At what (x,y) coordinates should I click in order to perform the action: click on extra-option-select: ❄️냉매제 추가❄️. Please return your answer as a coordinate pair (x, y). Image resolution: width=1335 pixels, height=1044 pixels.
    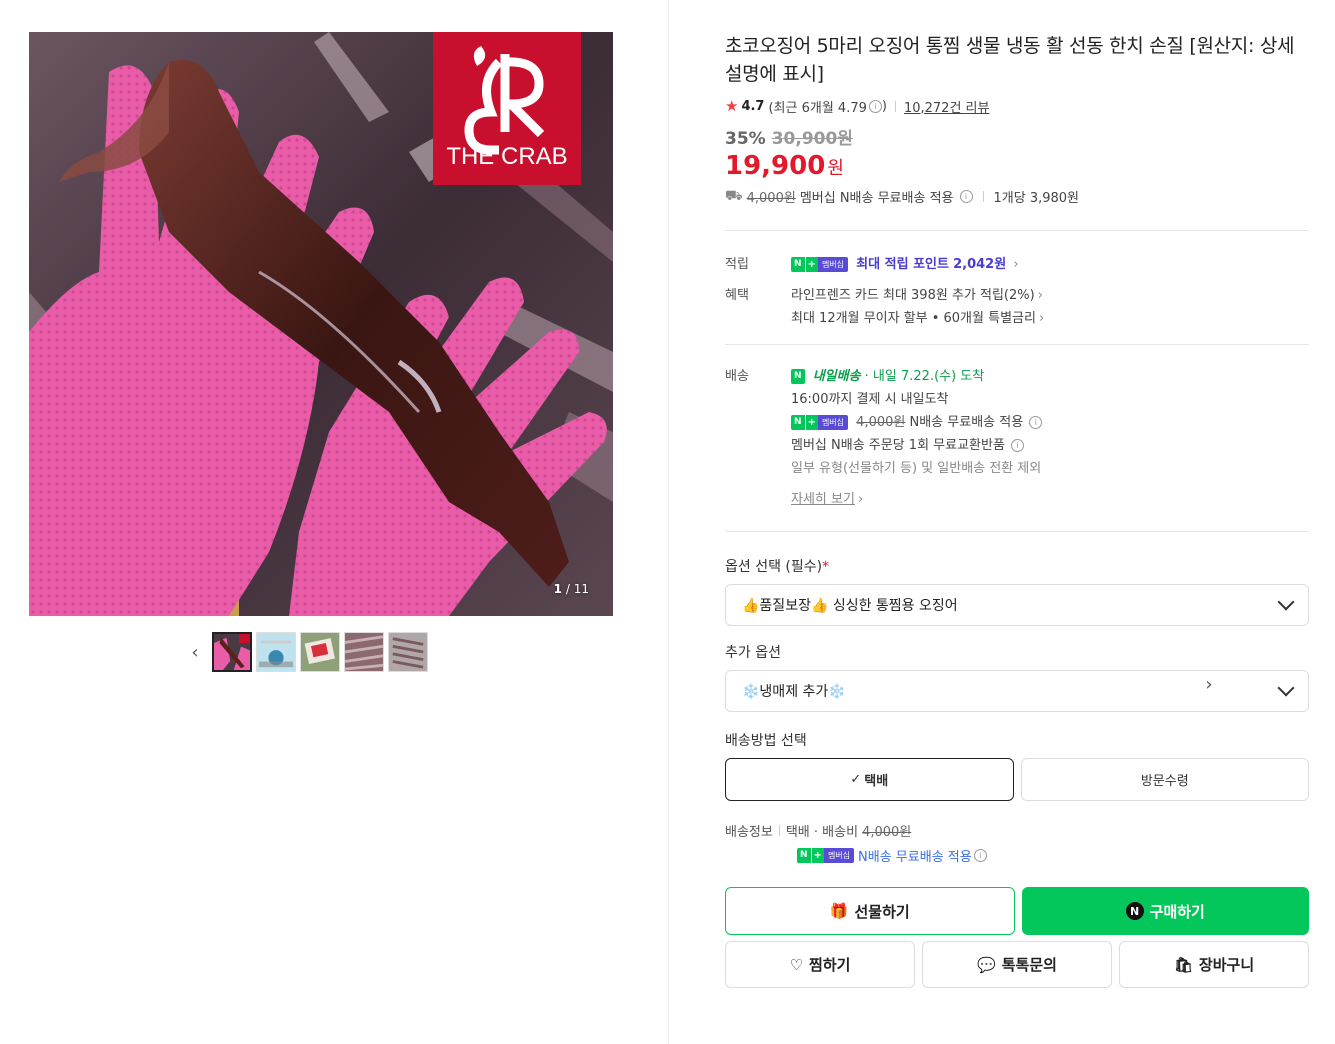
    Looking at the image, I should click on (1017, 691).